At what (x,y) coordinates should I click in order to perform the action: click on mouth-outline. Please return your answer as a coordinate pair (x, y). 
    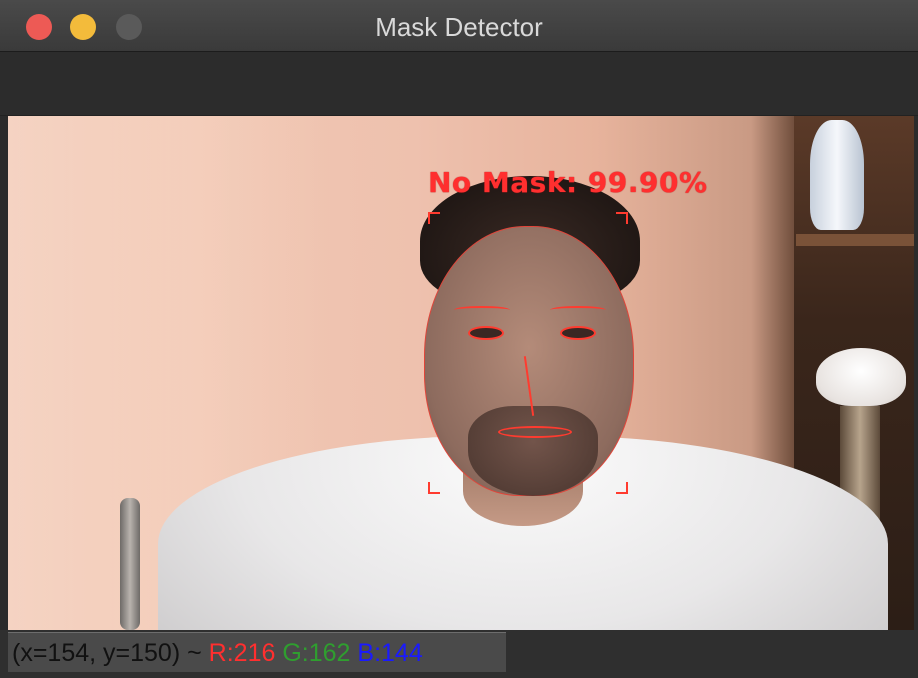
    Looking at the image, I should click on (535, 432).